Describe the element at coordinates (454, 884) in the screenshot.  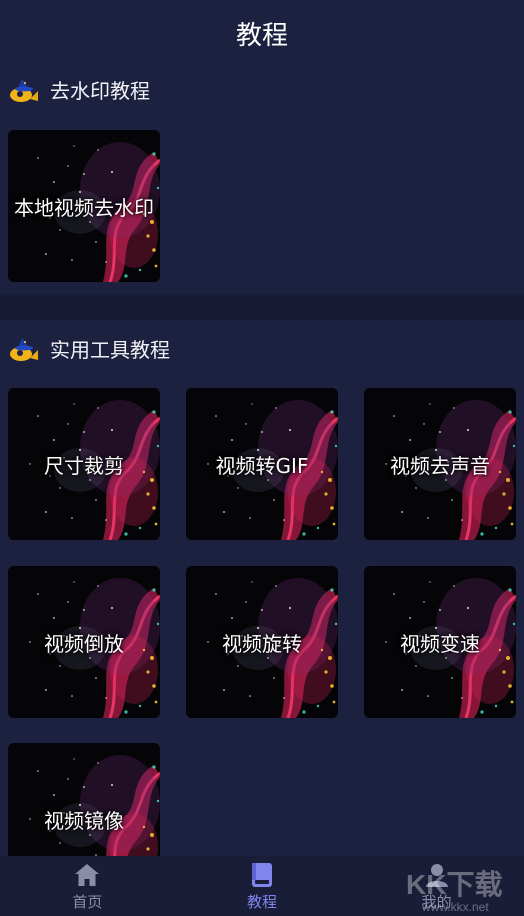
I see `svg-text: KK下载` at that location.